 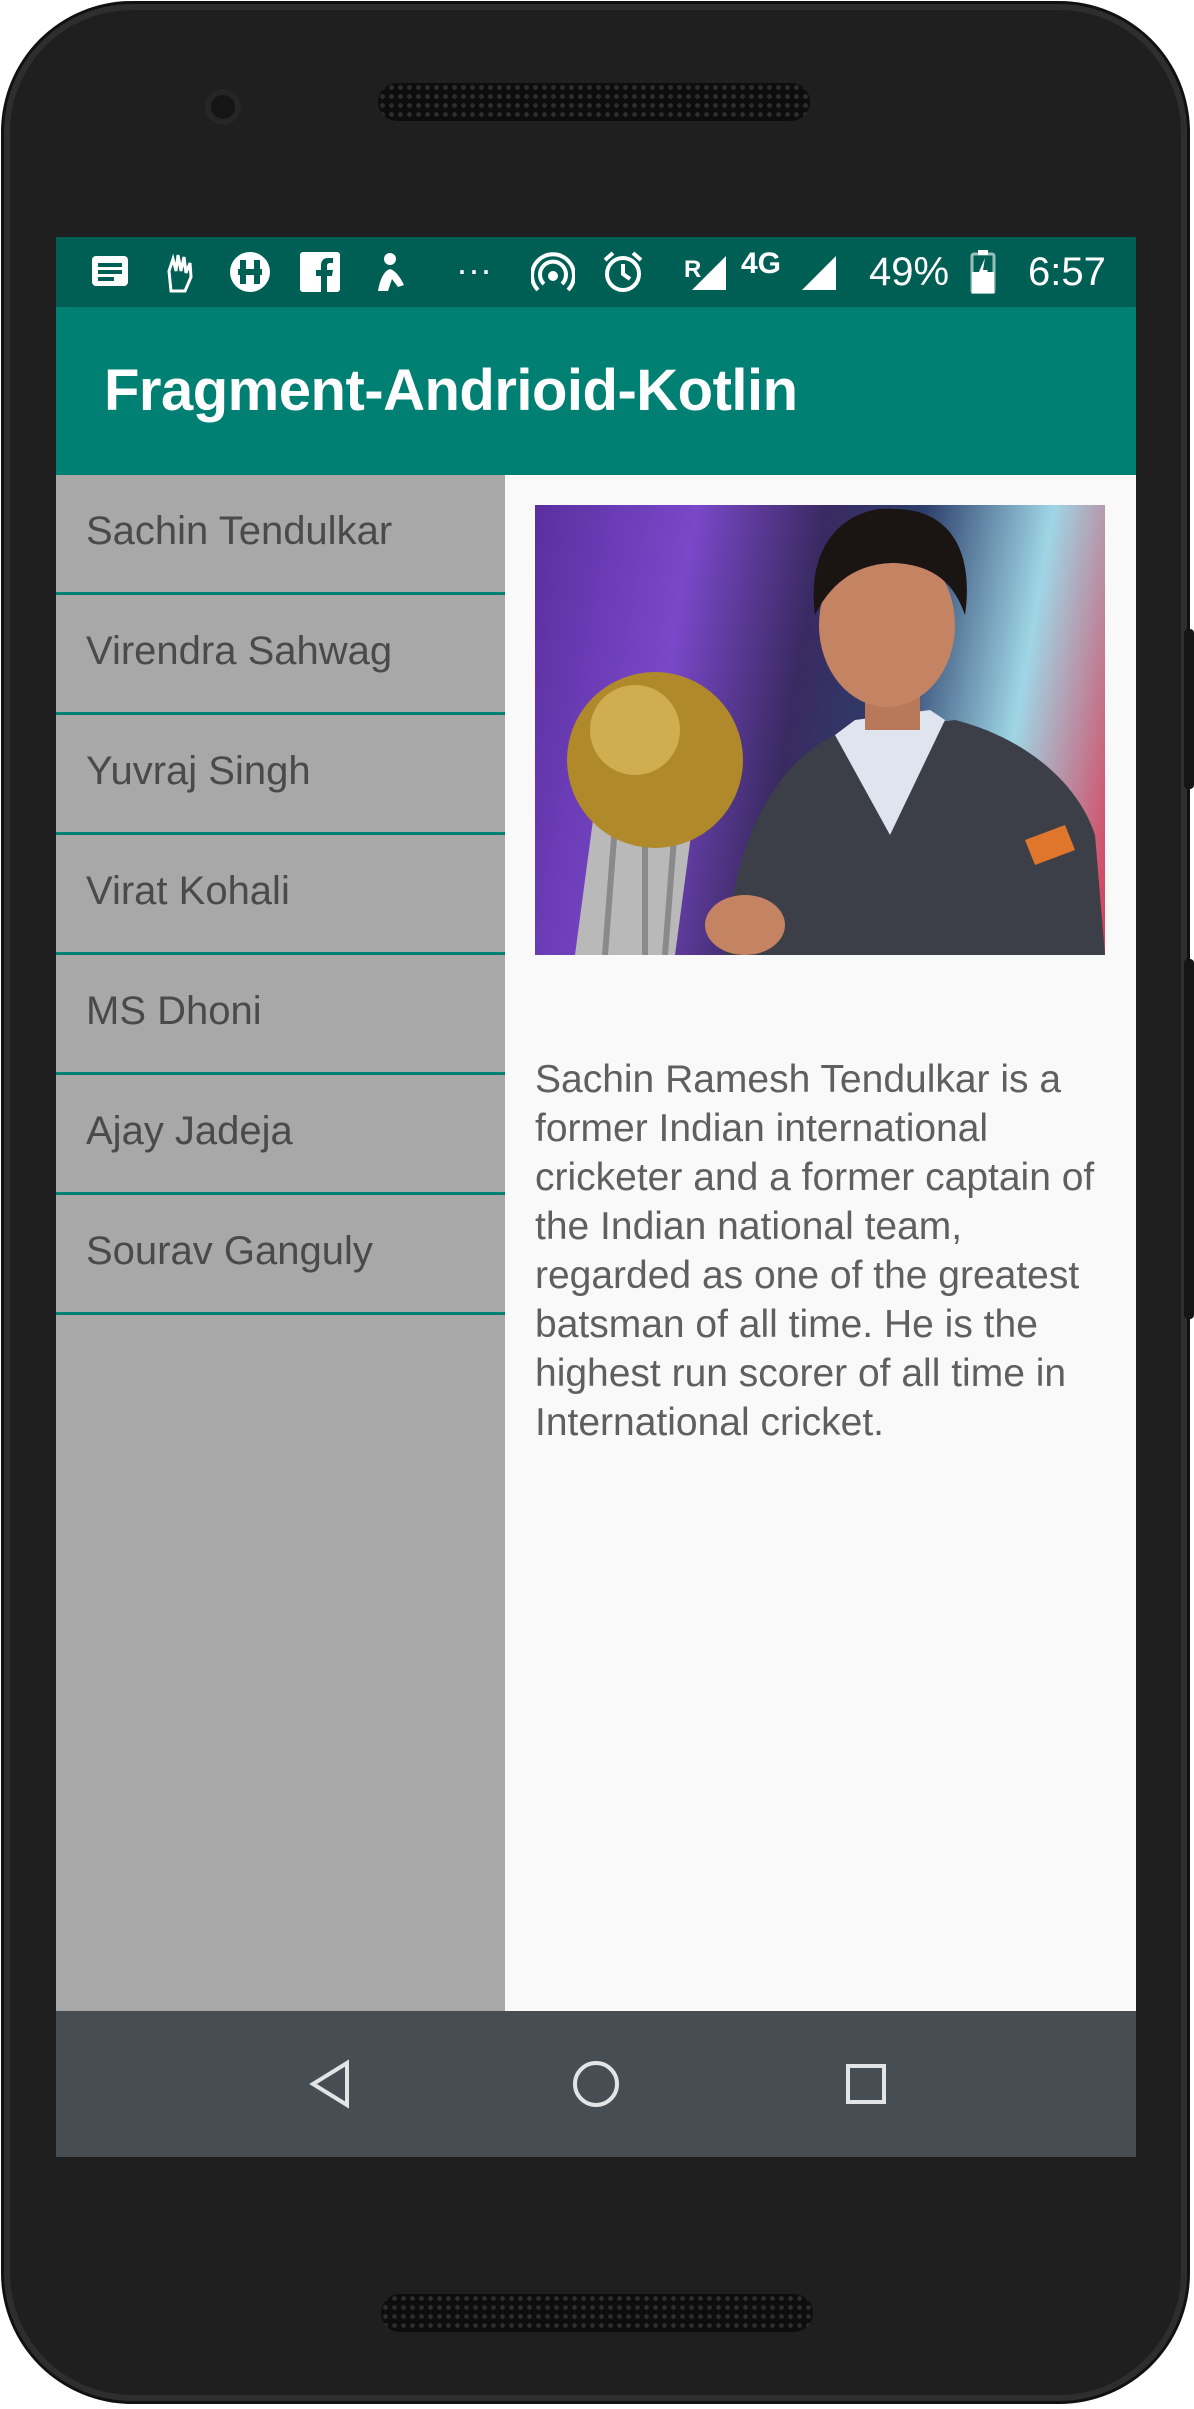 What do you see at coordinates (229, 1251) in the screenshot?
I see `player-name: Sourav Ganguly` at bounding box center [229, 1251].